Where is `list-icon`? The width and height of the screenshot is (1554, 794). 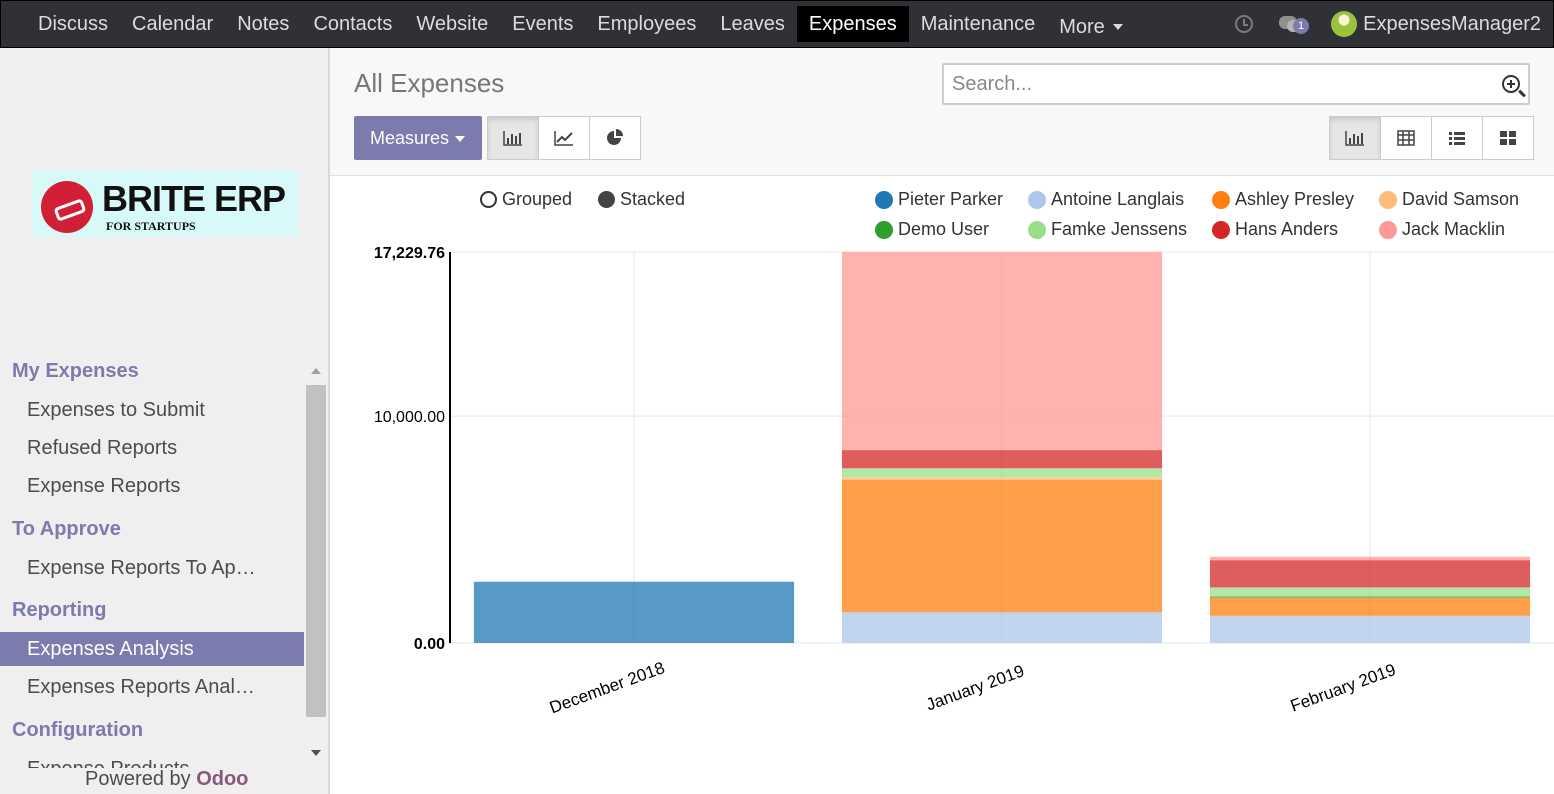 list-icon is located at coordinates (1457, 138).